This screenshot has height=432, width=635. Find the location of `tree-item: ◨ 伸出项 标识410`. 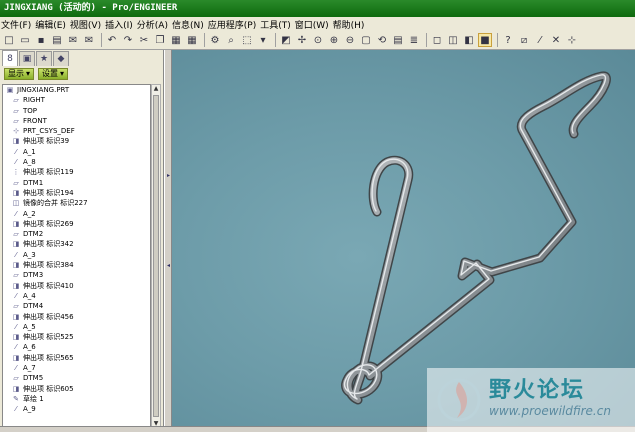

tree-item: ◨ 伸出项 标识410 is located at coordinates (76, 286).